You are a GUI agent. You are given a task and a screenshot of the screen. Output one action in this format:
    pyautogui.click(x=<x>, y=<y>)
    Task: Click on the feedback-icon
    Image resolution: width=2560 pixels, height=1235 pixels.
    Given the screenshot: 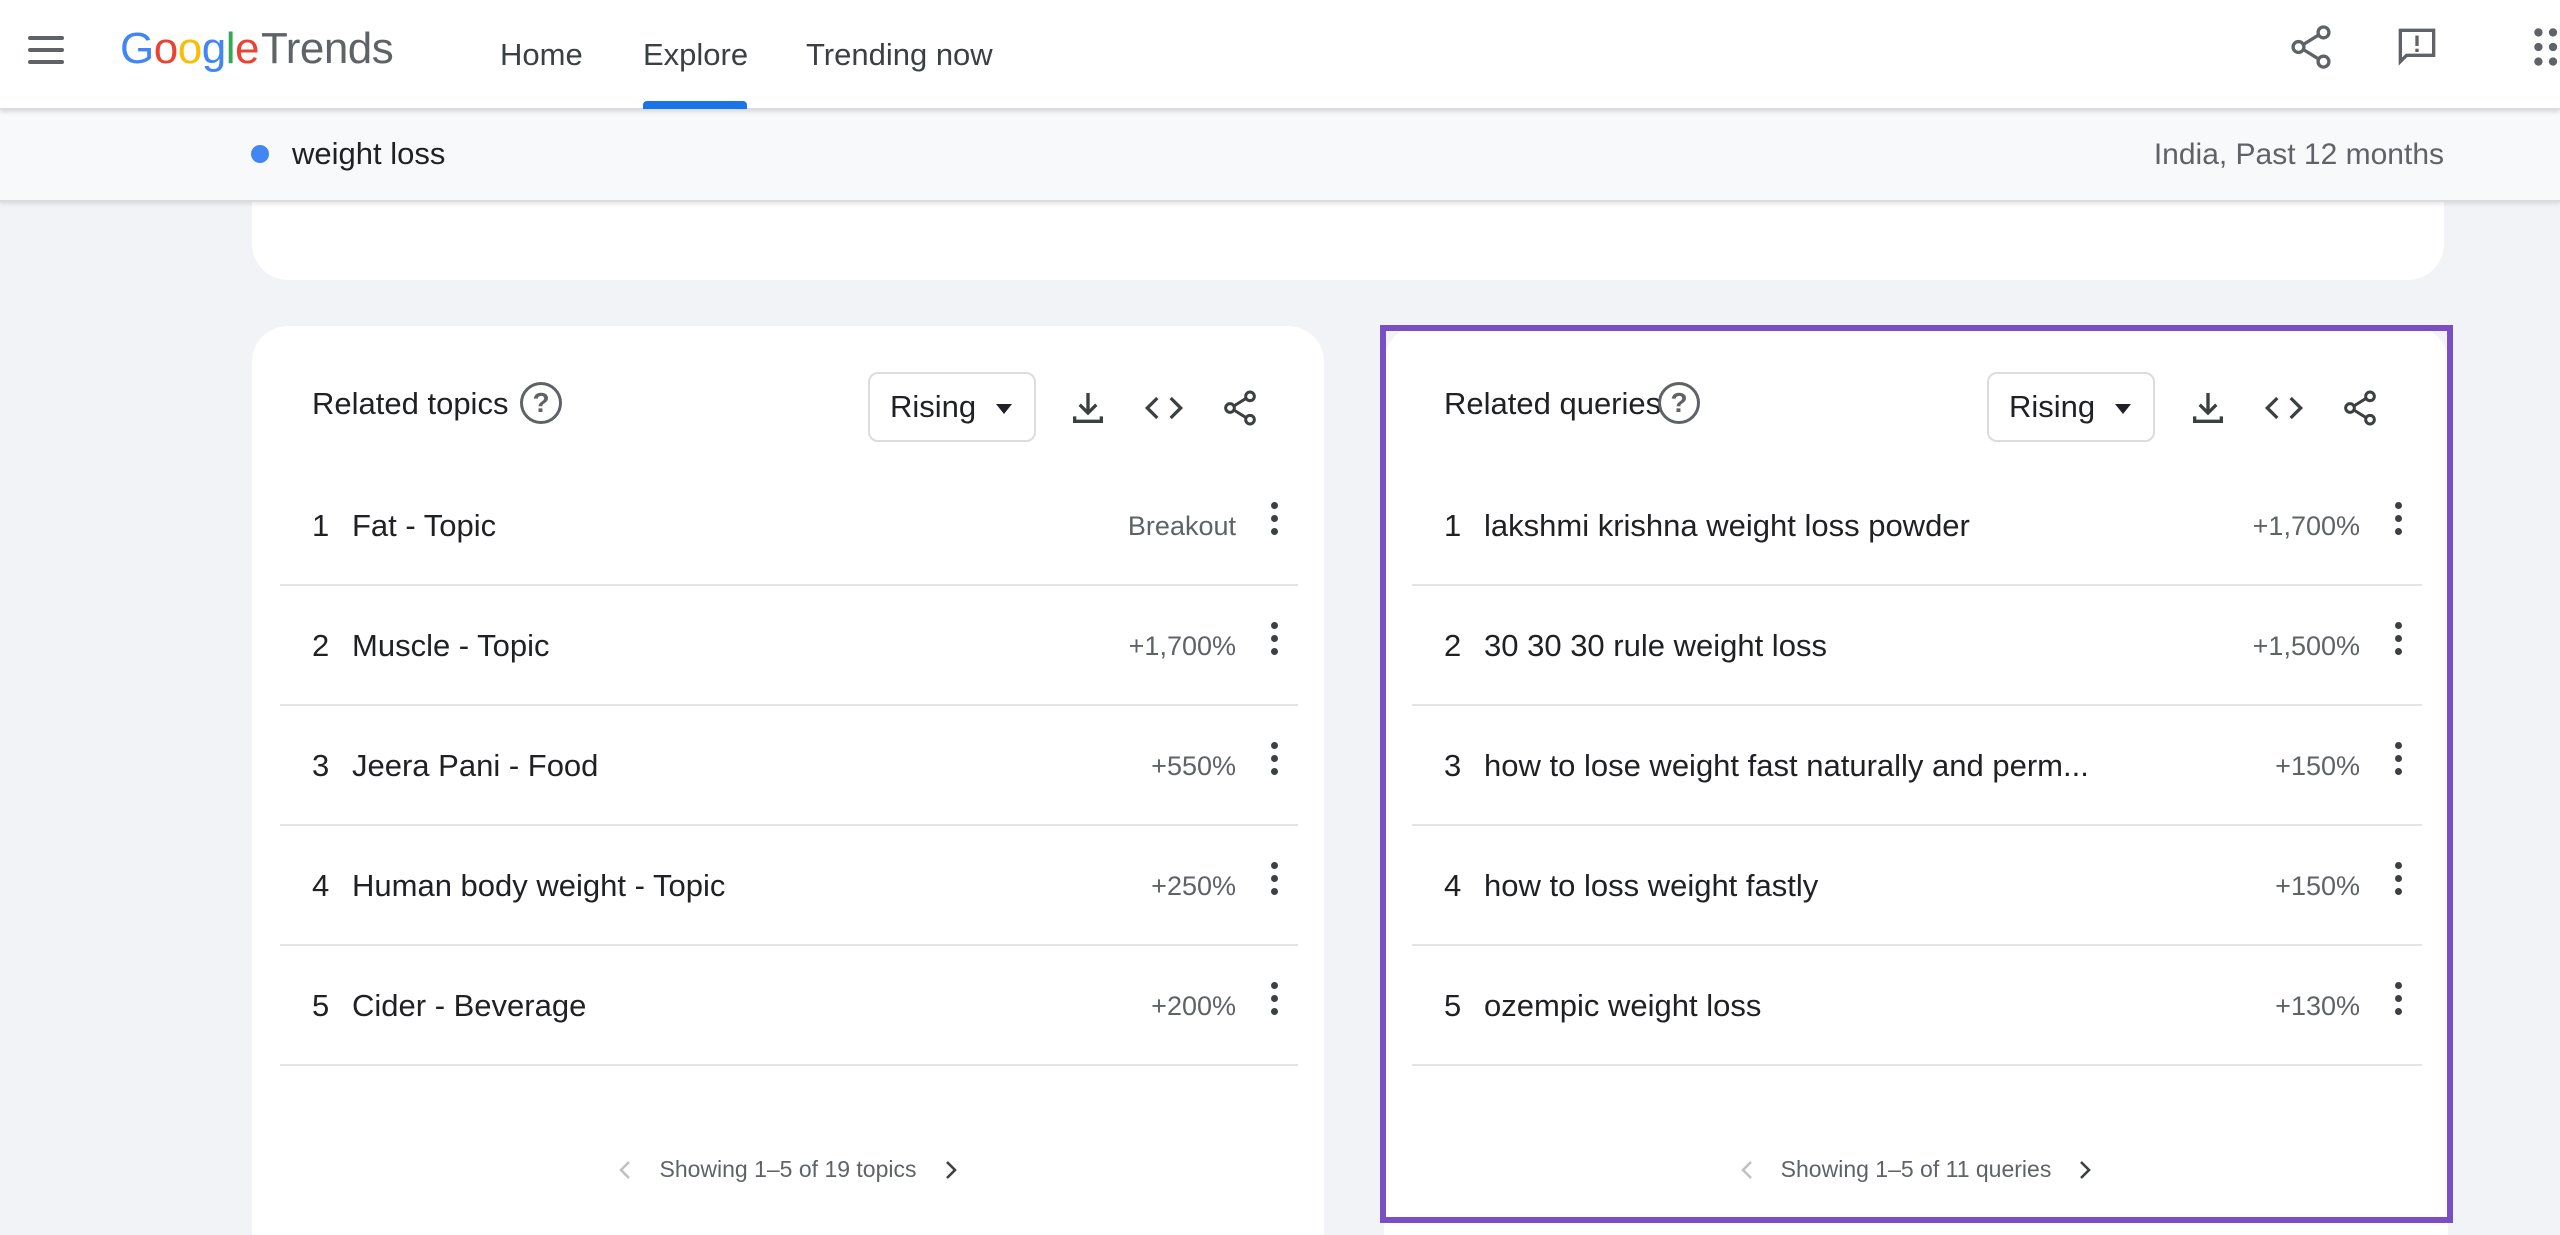 What is the action you would take?
    pyautogui.click(x=2417, y=47)
    